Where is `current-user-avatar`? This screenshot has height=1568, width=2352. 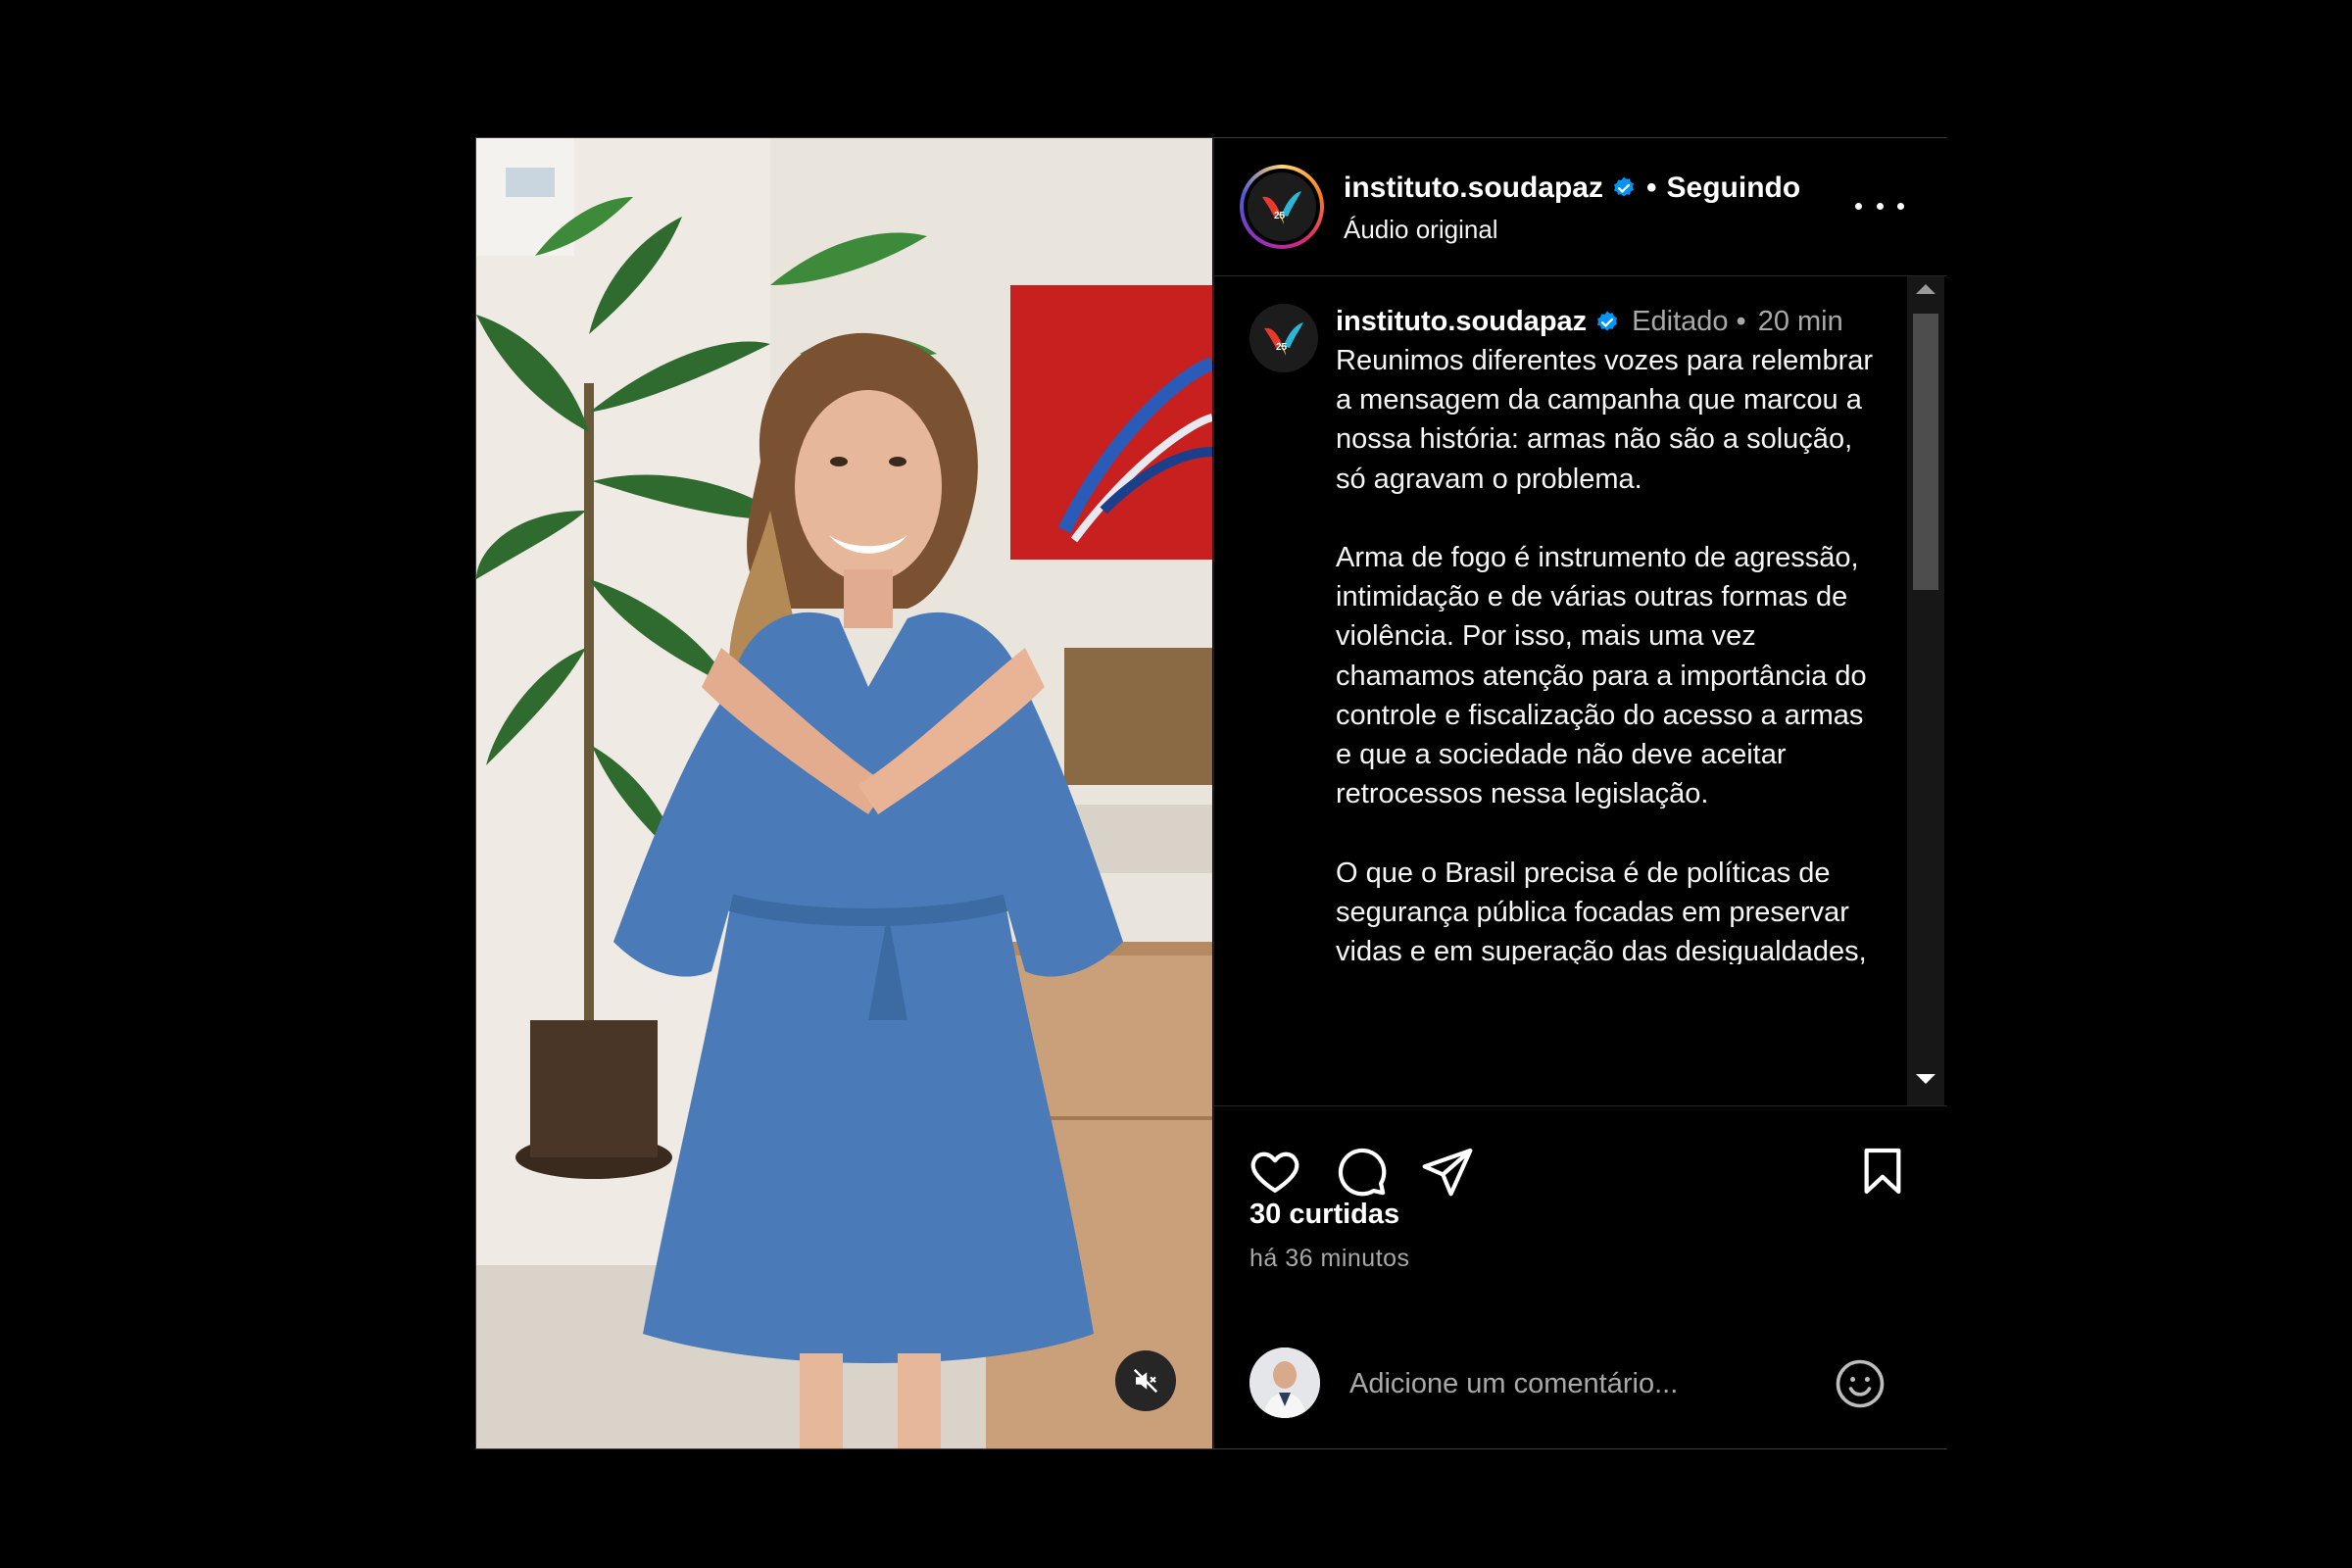 current-user-avatar is located at coordinates (1285, 1383).